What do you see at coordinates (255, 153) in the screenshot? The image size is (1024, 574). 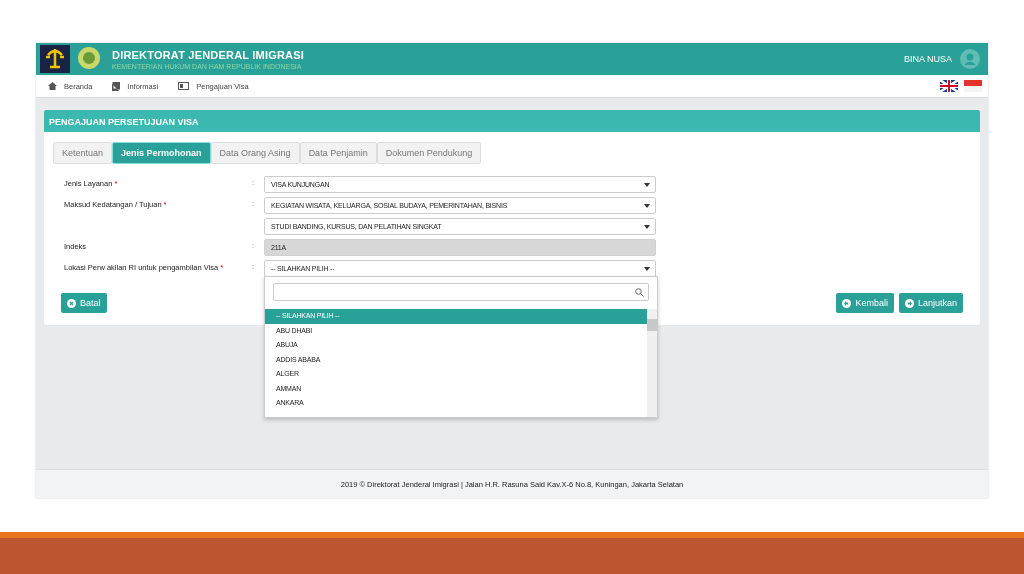 I see `tab: Data Orang Asing` at bounding box center [255, 153].